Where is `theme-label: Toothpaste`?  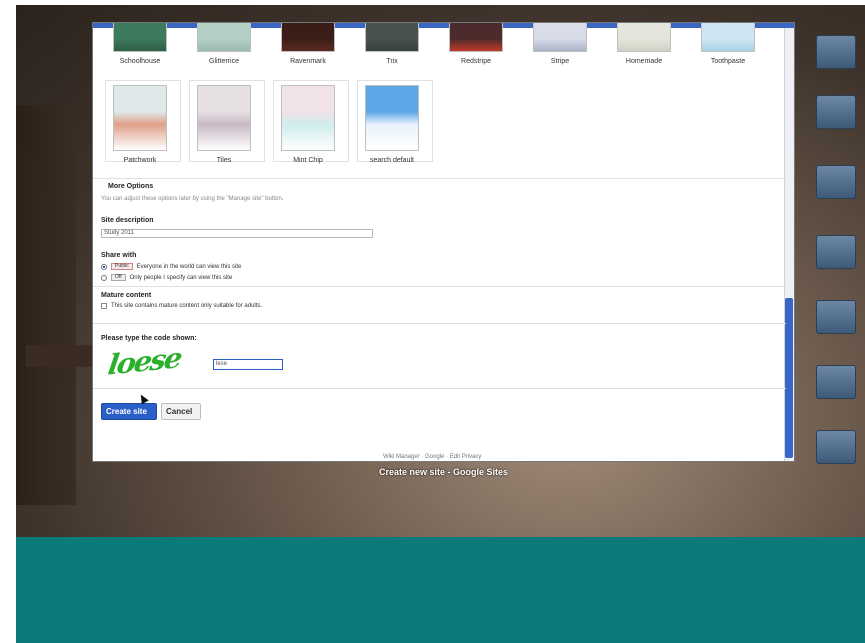
theme-label: Toothpaste is located at coordinates (728, 61).